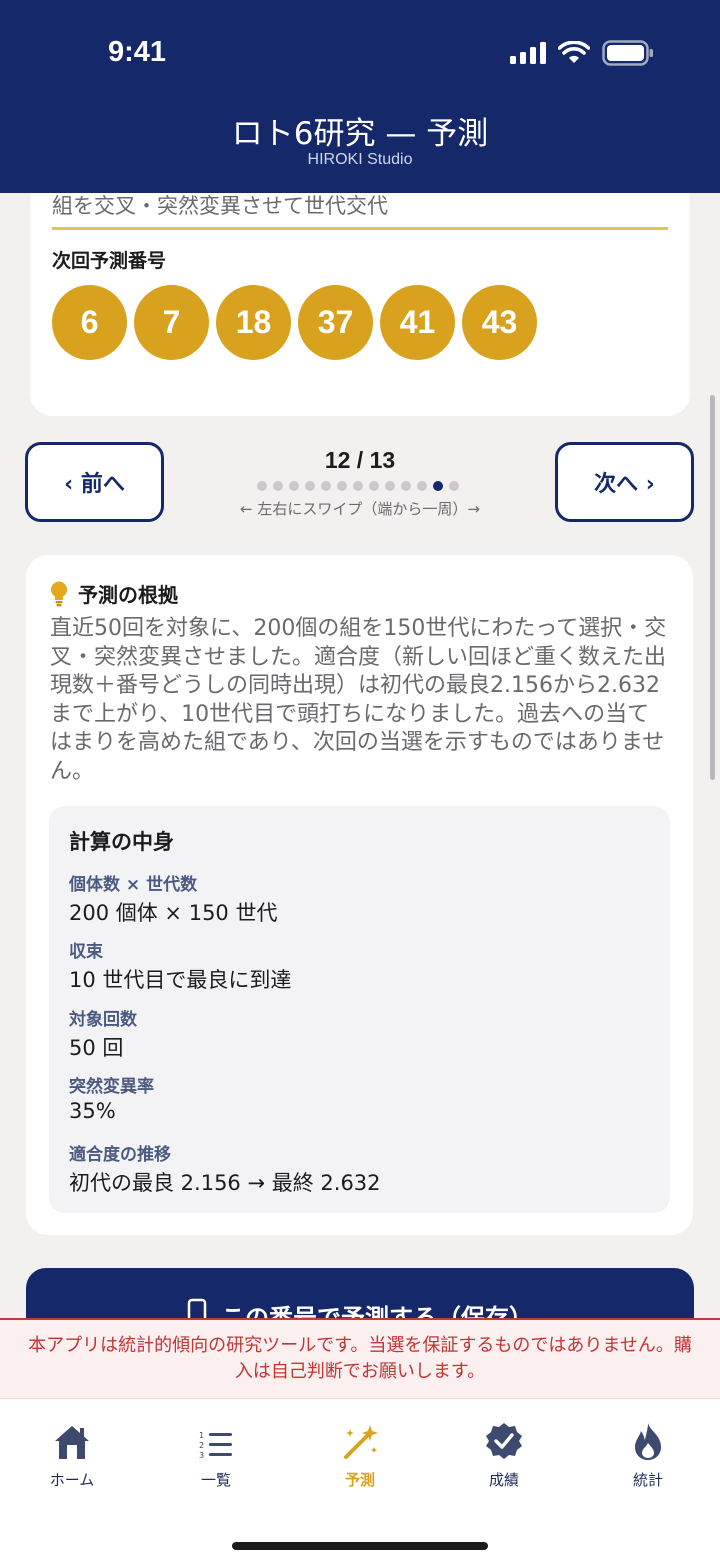 This screenshot has height=1565, width=720. What do you see at coordinates (180, 980) in the screenshot?
I see `calc-value: 10 世代目で最良に到達` at bounding box center [180, 980].